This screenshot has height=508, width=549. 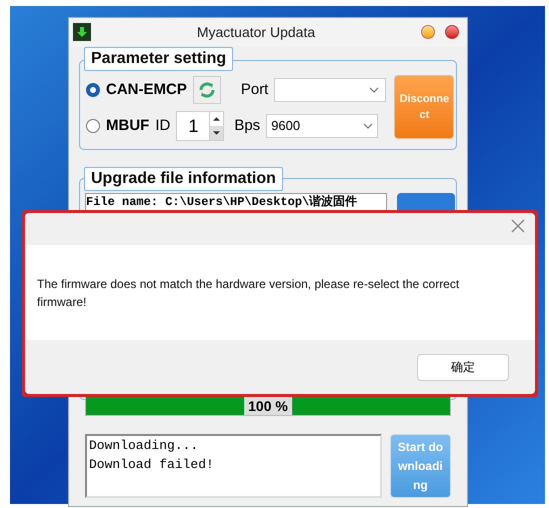 What do you see at coordinates (183, 179) in the screenshot?
I see `group-title: Upgrade file information` at bounding box center [183, 179].